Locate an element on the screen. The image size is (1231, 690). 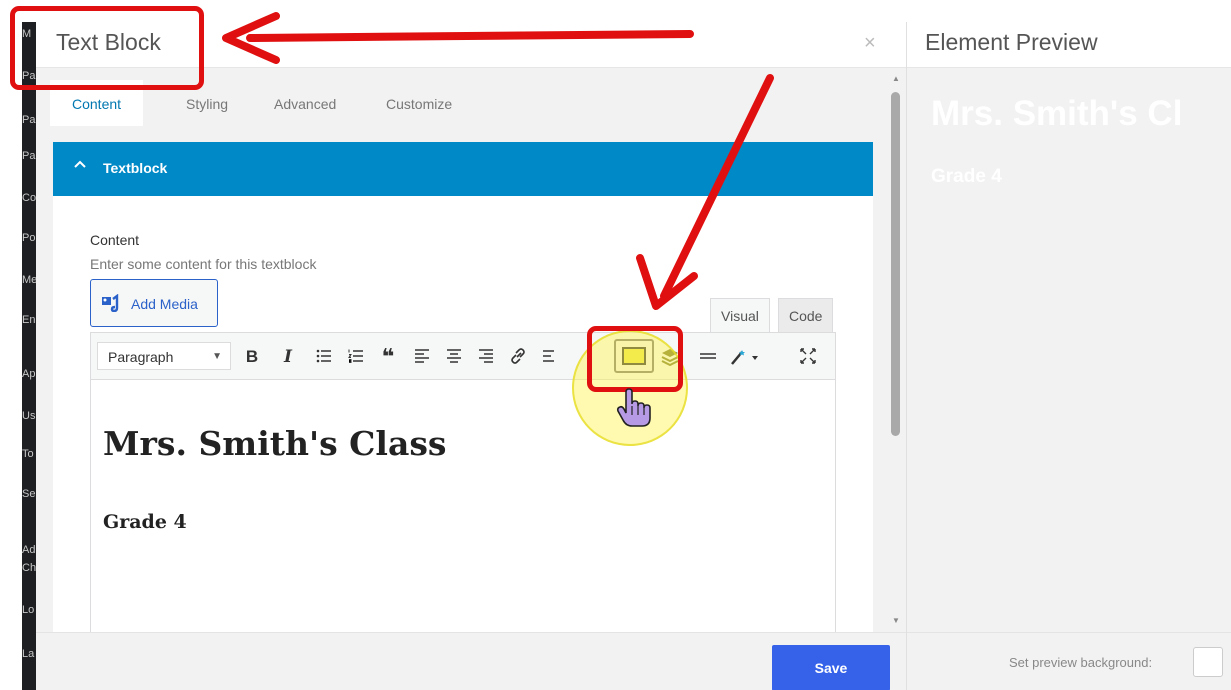
chevron-down-icon: ▼ is located at coordinates (217, 356).